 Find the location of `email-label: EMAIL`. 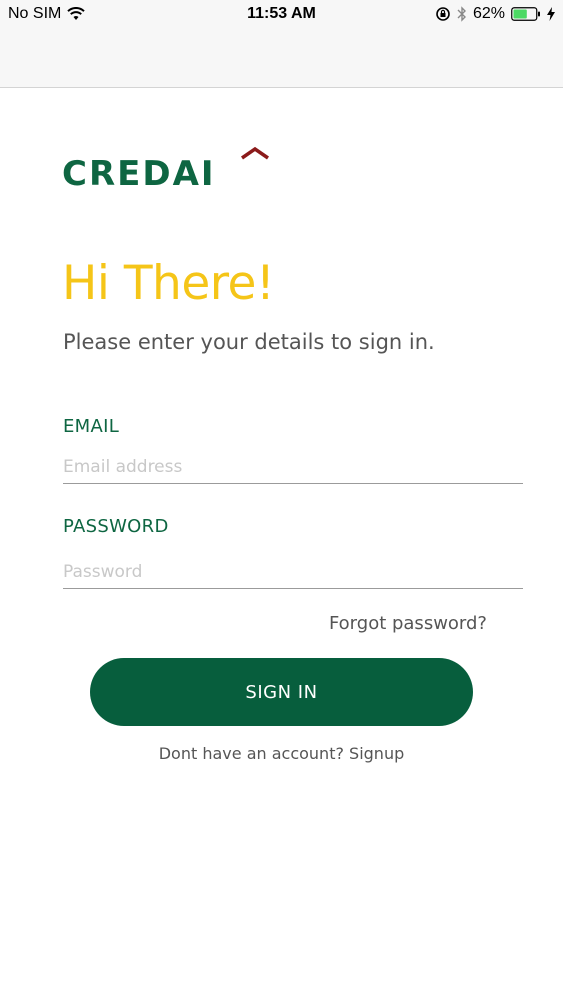

email-label: EMAIL is located at coordinates (91, 426).